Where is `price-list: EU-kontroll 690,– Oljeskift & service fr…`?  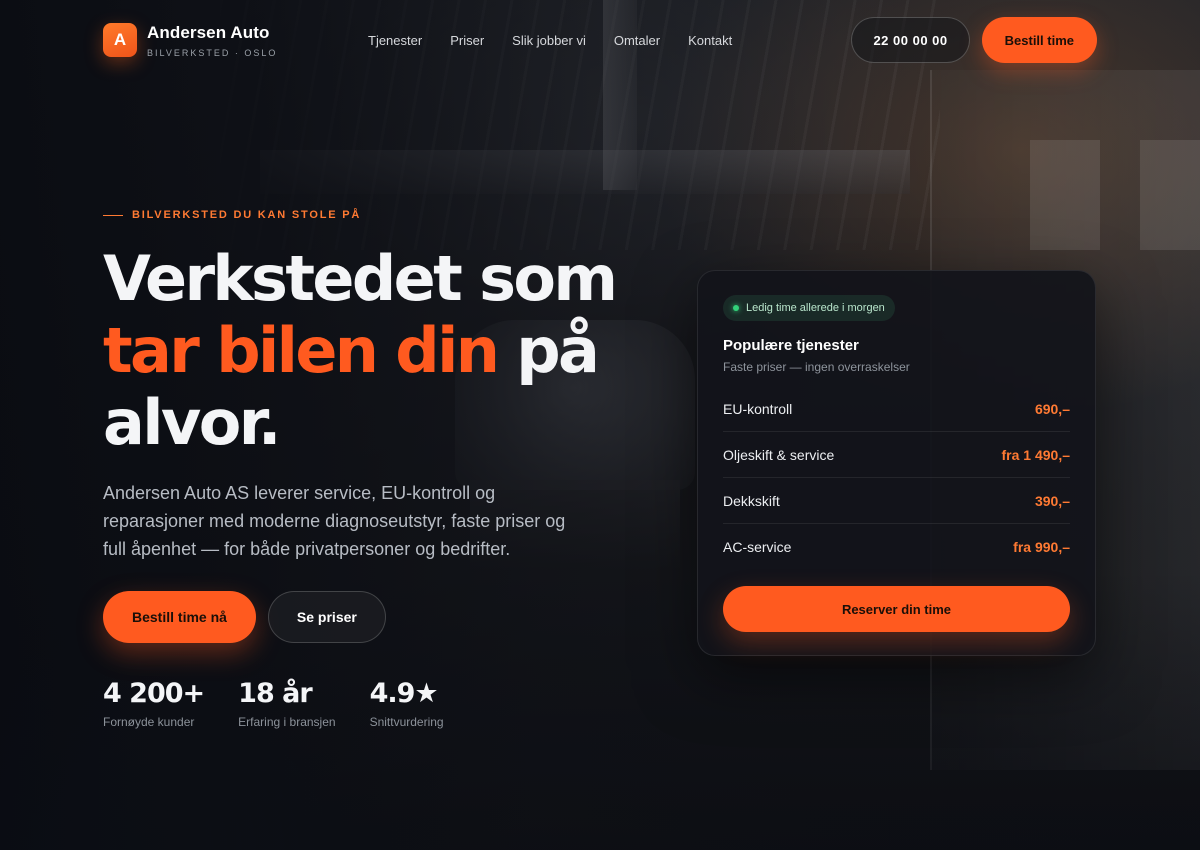 price-list: EU-kontroll 690,– Oljeskift & service fr… is located at coordinates (896, 478).